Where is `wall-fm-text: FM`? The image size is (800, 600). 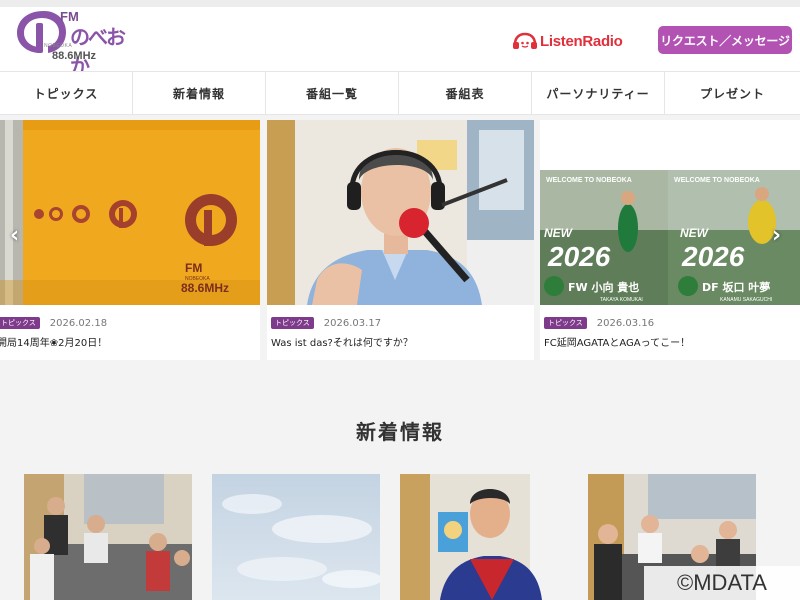 wall-fm-text: FM is located at coordinates (193, 268).